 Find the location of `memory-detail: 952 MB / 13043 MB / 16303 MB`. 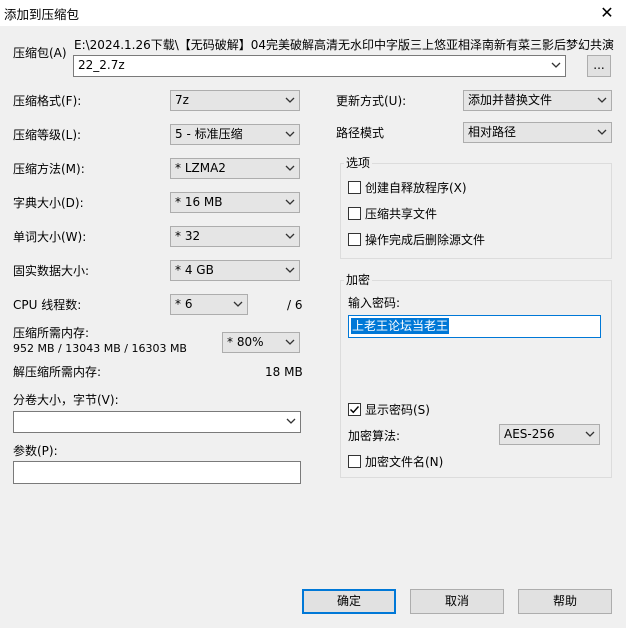

memory-detail: 952 MB / 13043 MB / 16303 MB is located at coordinates (100, 348).